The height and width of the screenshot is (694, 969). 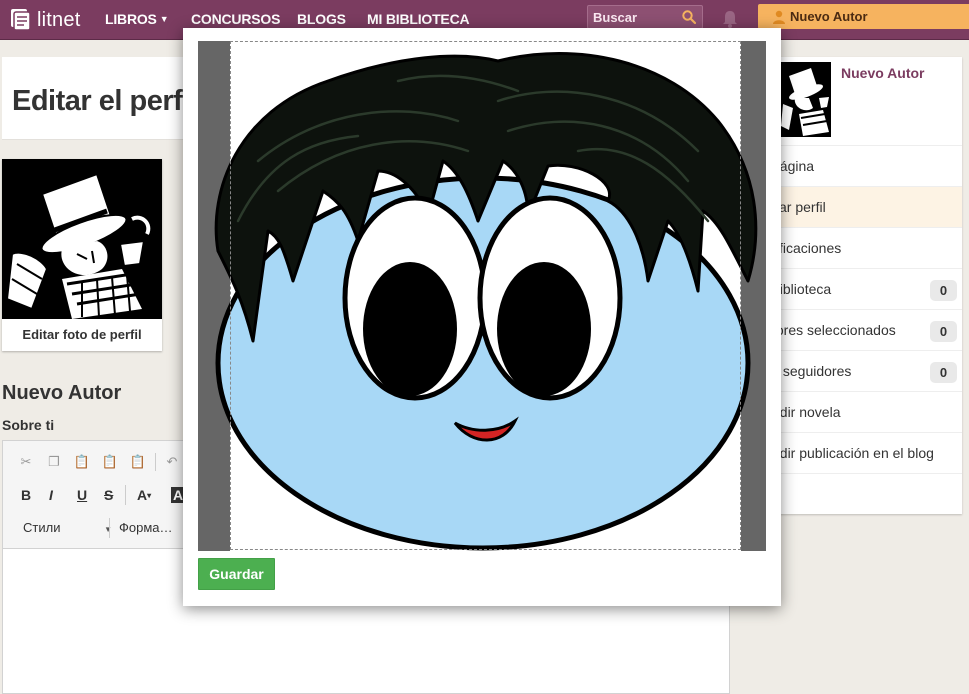 I want to click on sidebar-item-autores-seleccionados: tores seleccionados 0, so click(x=862, y=329).